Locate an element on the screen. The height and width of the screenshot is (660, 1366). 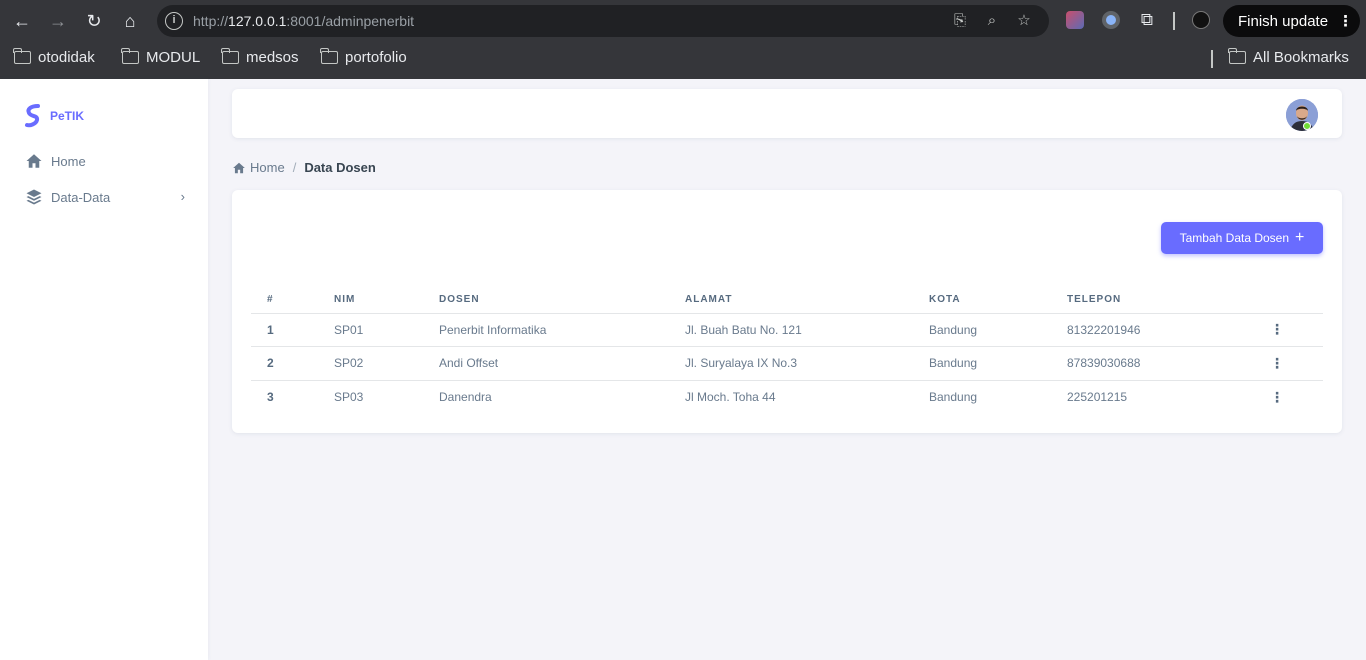
reload-icon: ↻ is located at coordinates (94, 21).